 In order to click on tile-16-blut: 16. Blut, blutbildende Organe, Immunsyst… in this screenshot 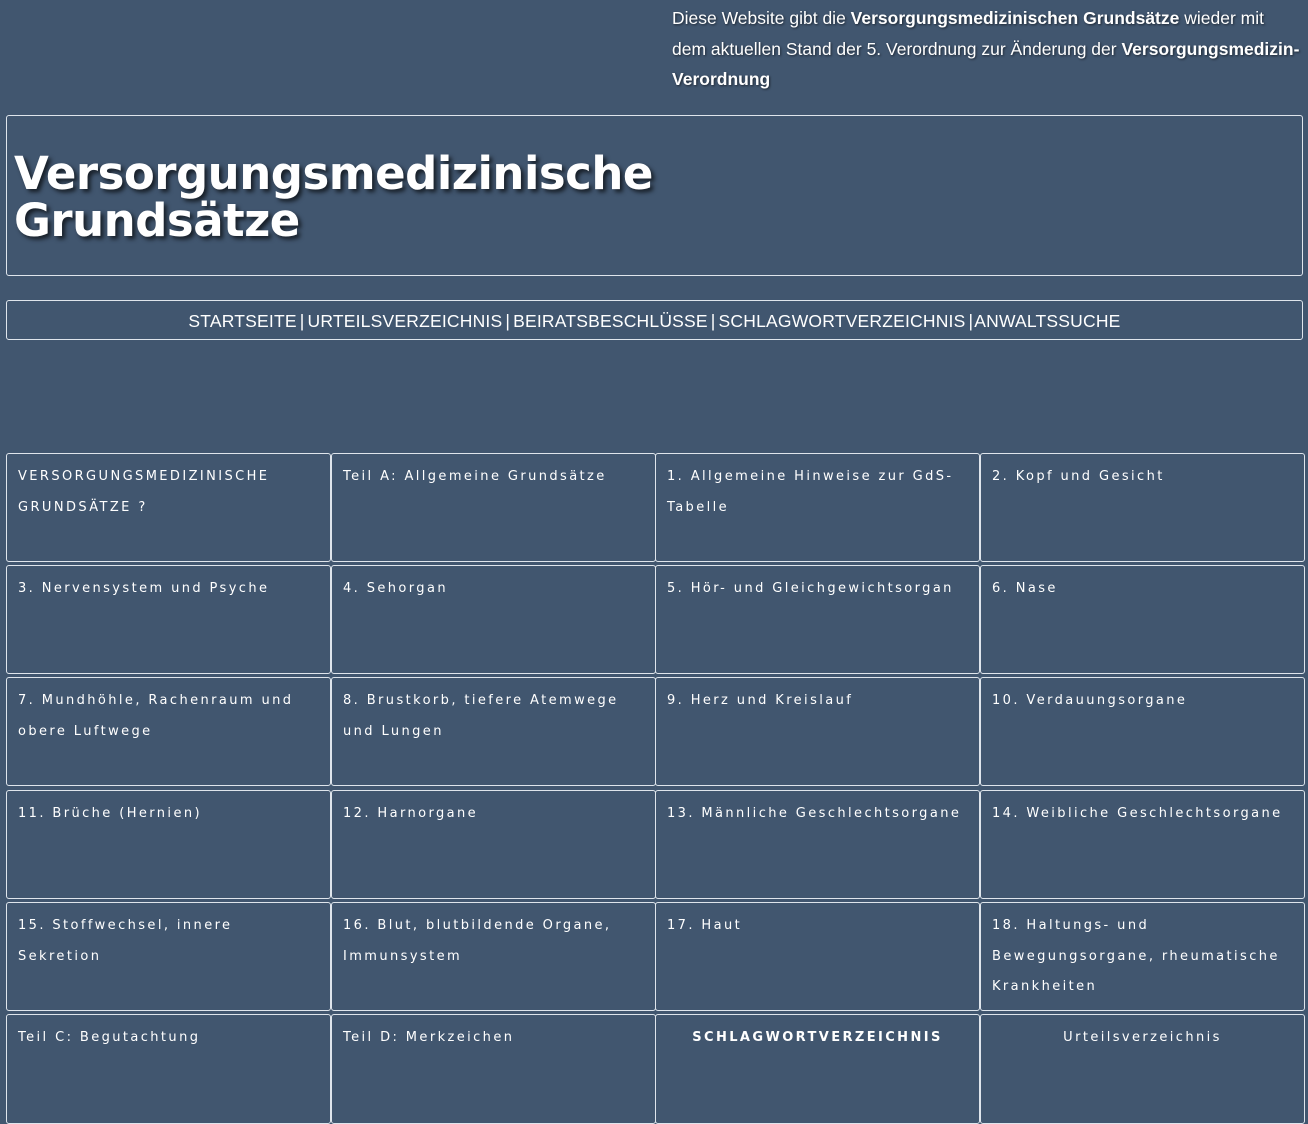, I will do `click(493, 956)`.